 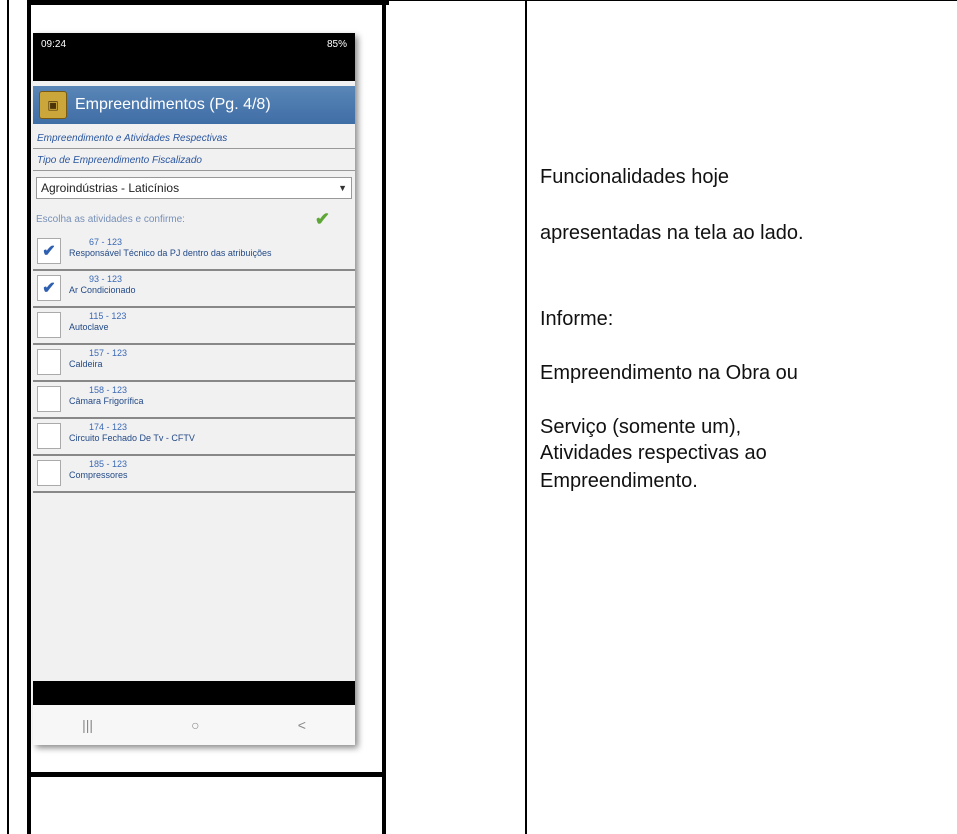 I want to click on app-header: ▣ Empreendimentos (Pg. 4/8), so click(x=194, y=105).